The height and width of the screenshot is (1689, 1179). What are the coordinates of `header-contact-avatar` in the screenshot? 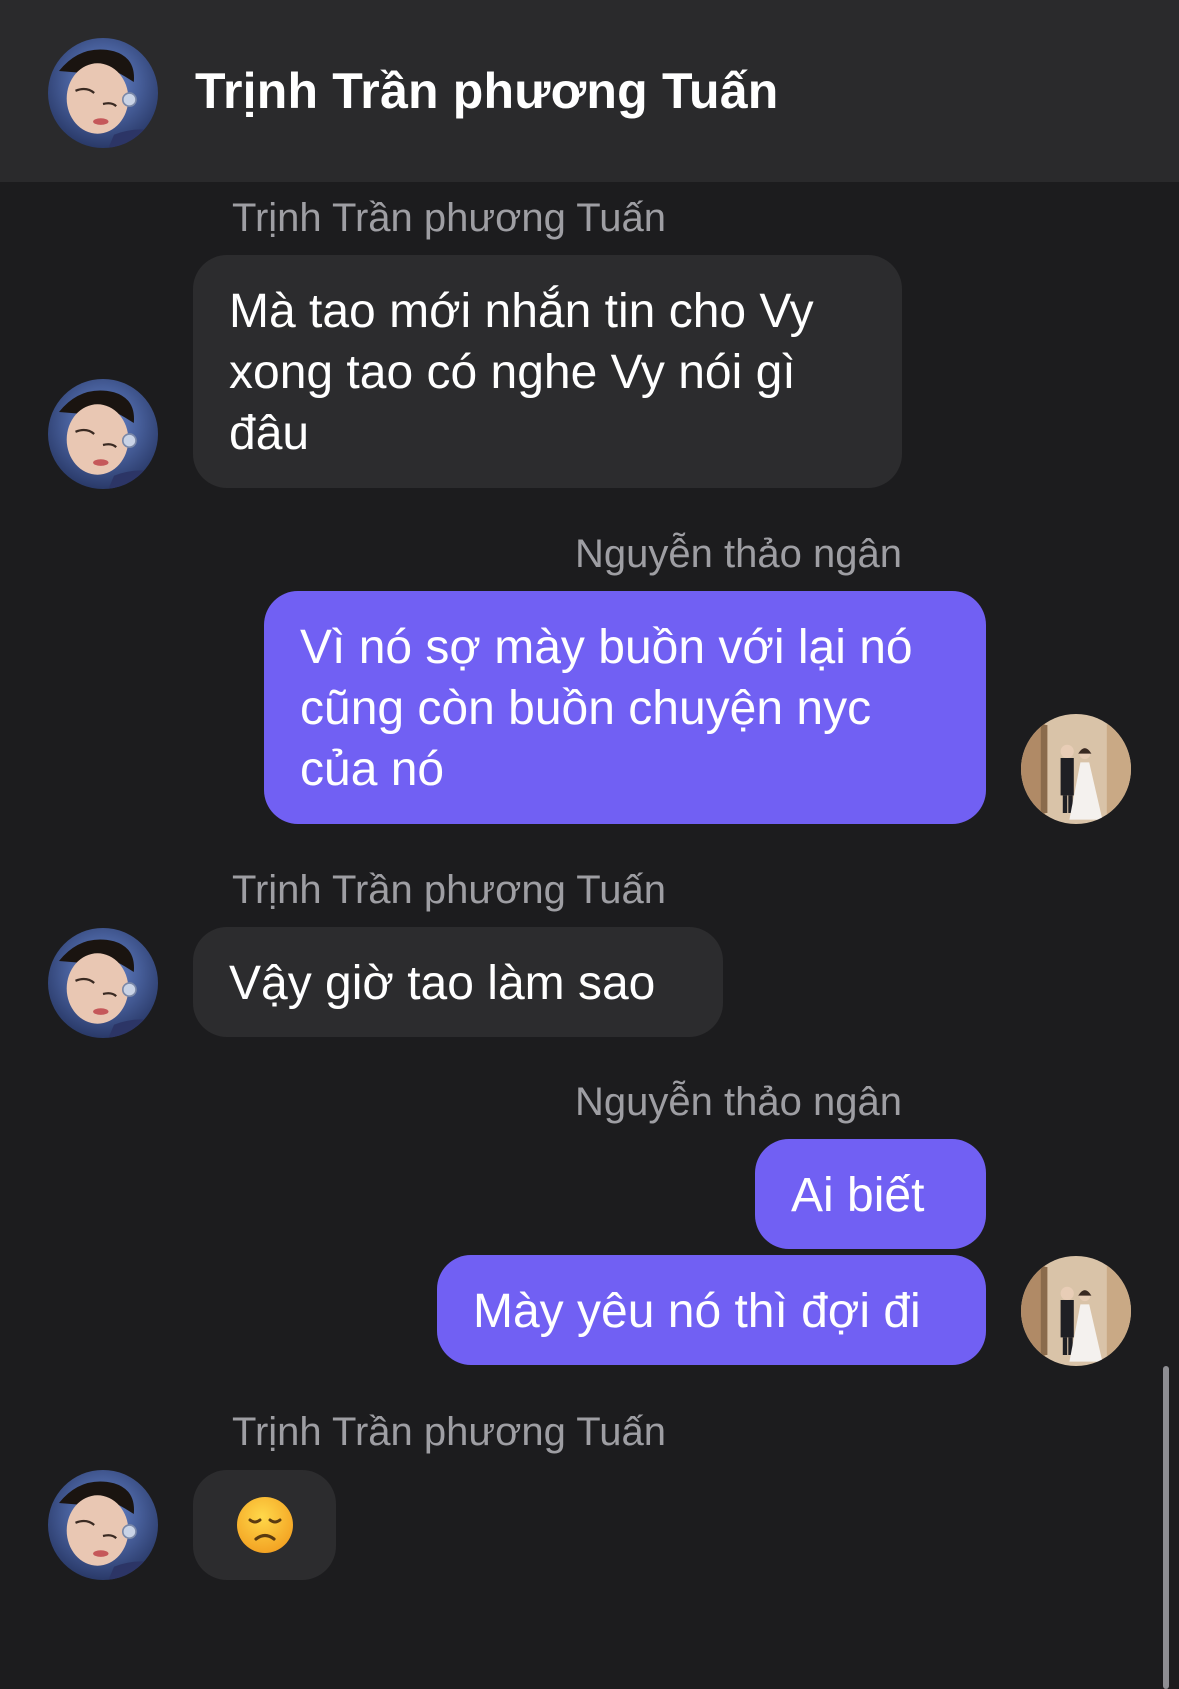 It's located at (103, 93).